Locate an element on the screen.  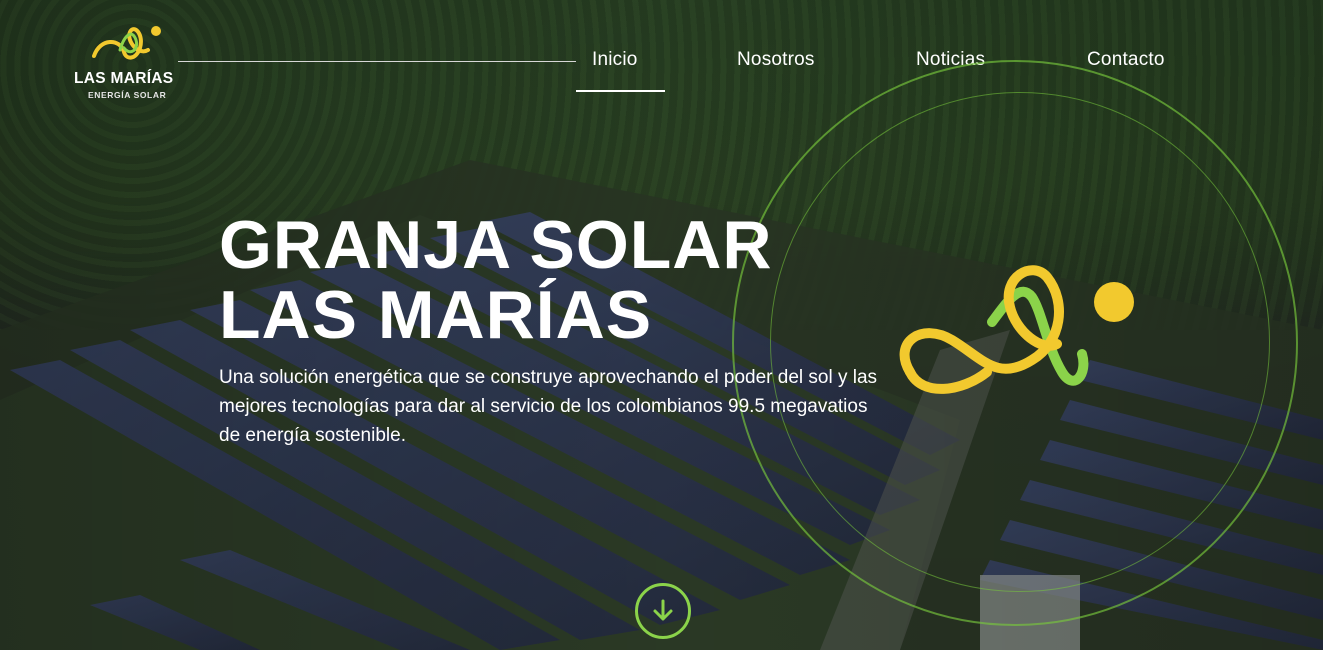
arrow-down-icon is located at coordinates (663, 610).